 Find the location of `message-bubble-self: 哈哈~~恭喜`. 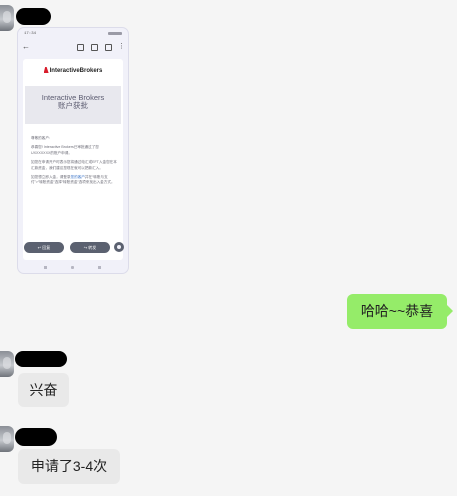

message-bubble-self: 哈哈~~恭喜 is located at coordinates (400, 311).